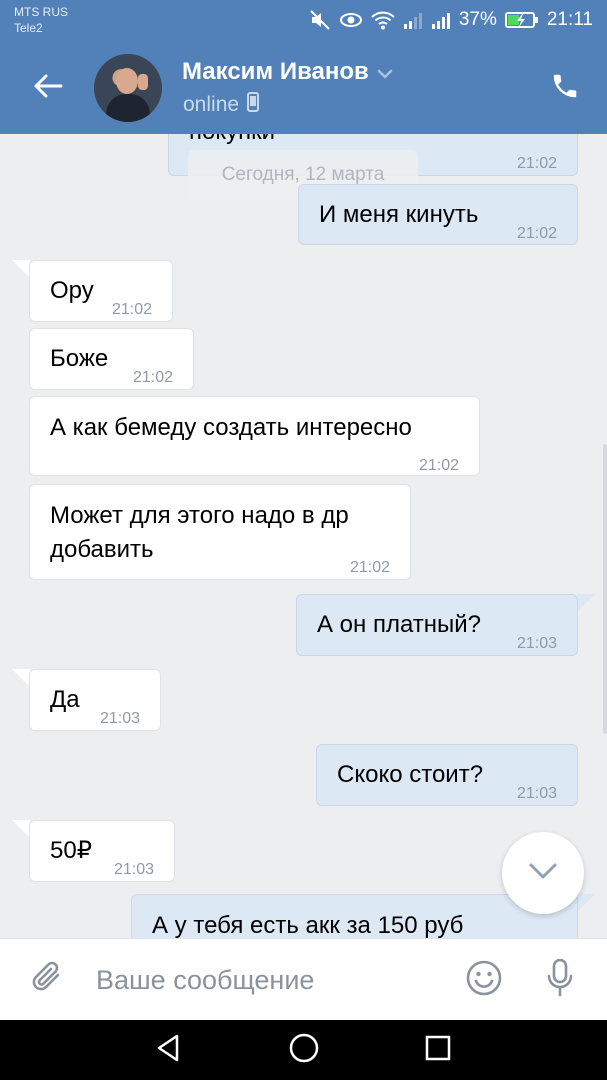 The width and height of the screenshot is (607, 1080). I want to click on status-icons: 37% 21:11, so click(451, 20).